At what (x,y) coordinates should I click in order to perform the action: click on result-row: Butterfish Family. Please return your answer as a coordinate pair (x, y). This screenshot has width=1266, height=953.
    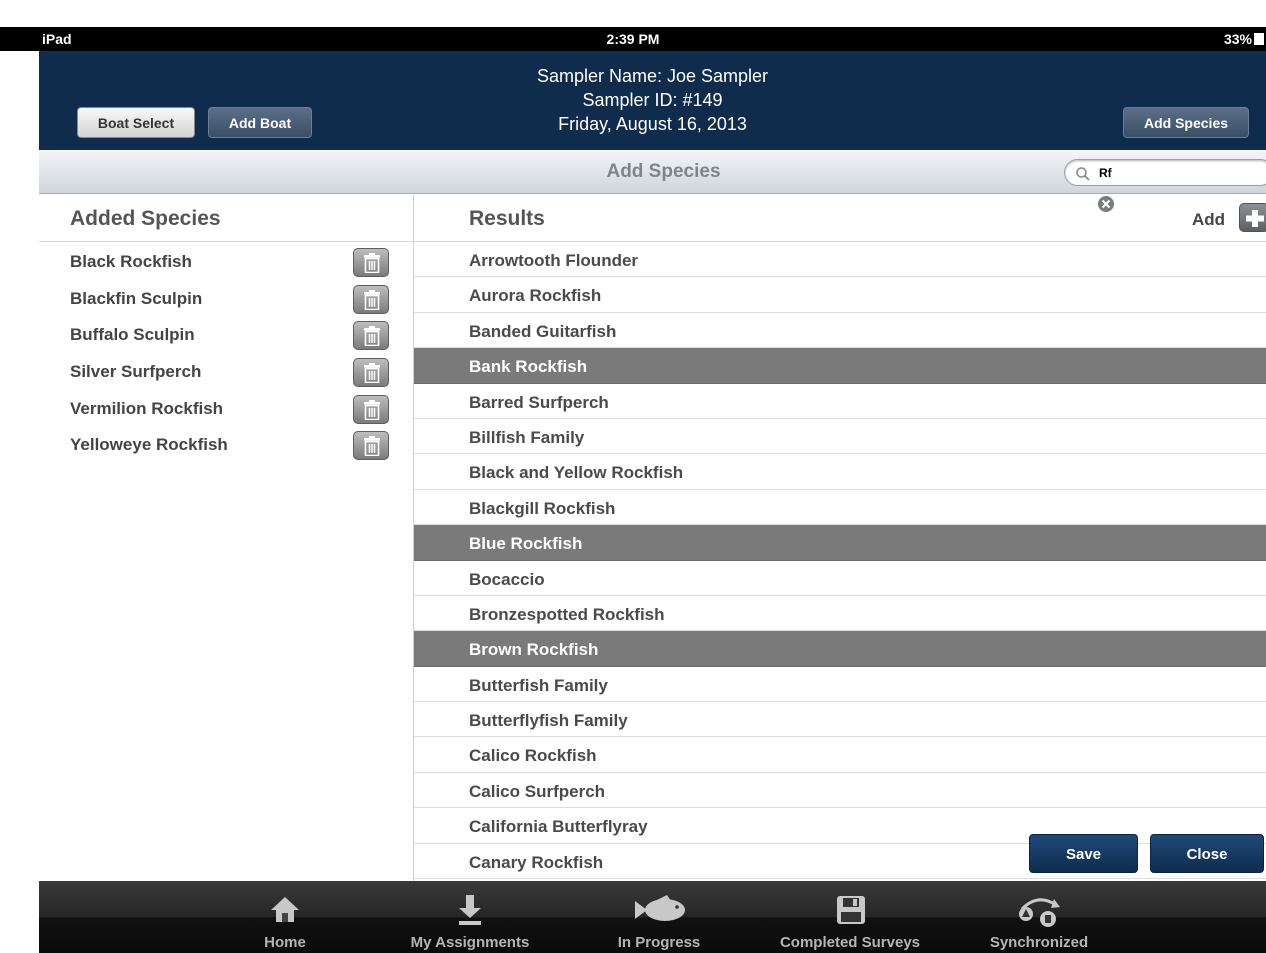
    Looking at the image, I should click on (840, 684).